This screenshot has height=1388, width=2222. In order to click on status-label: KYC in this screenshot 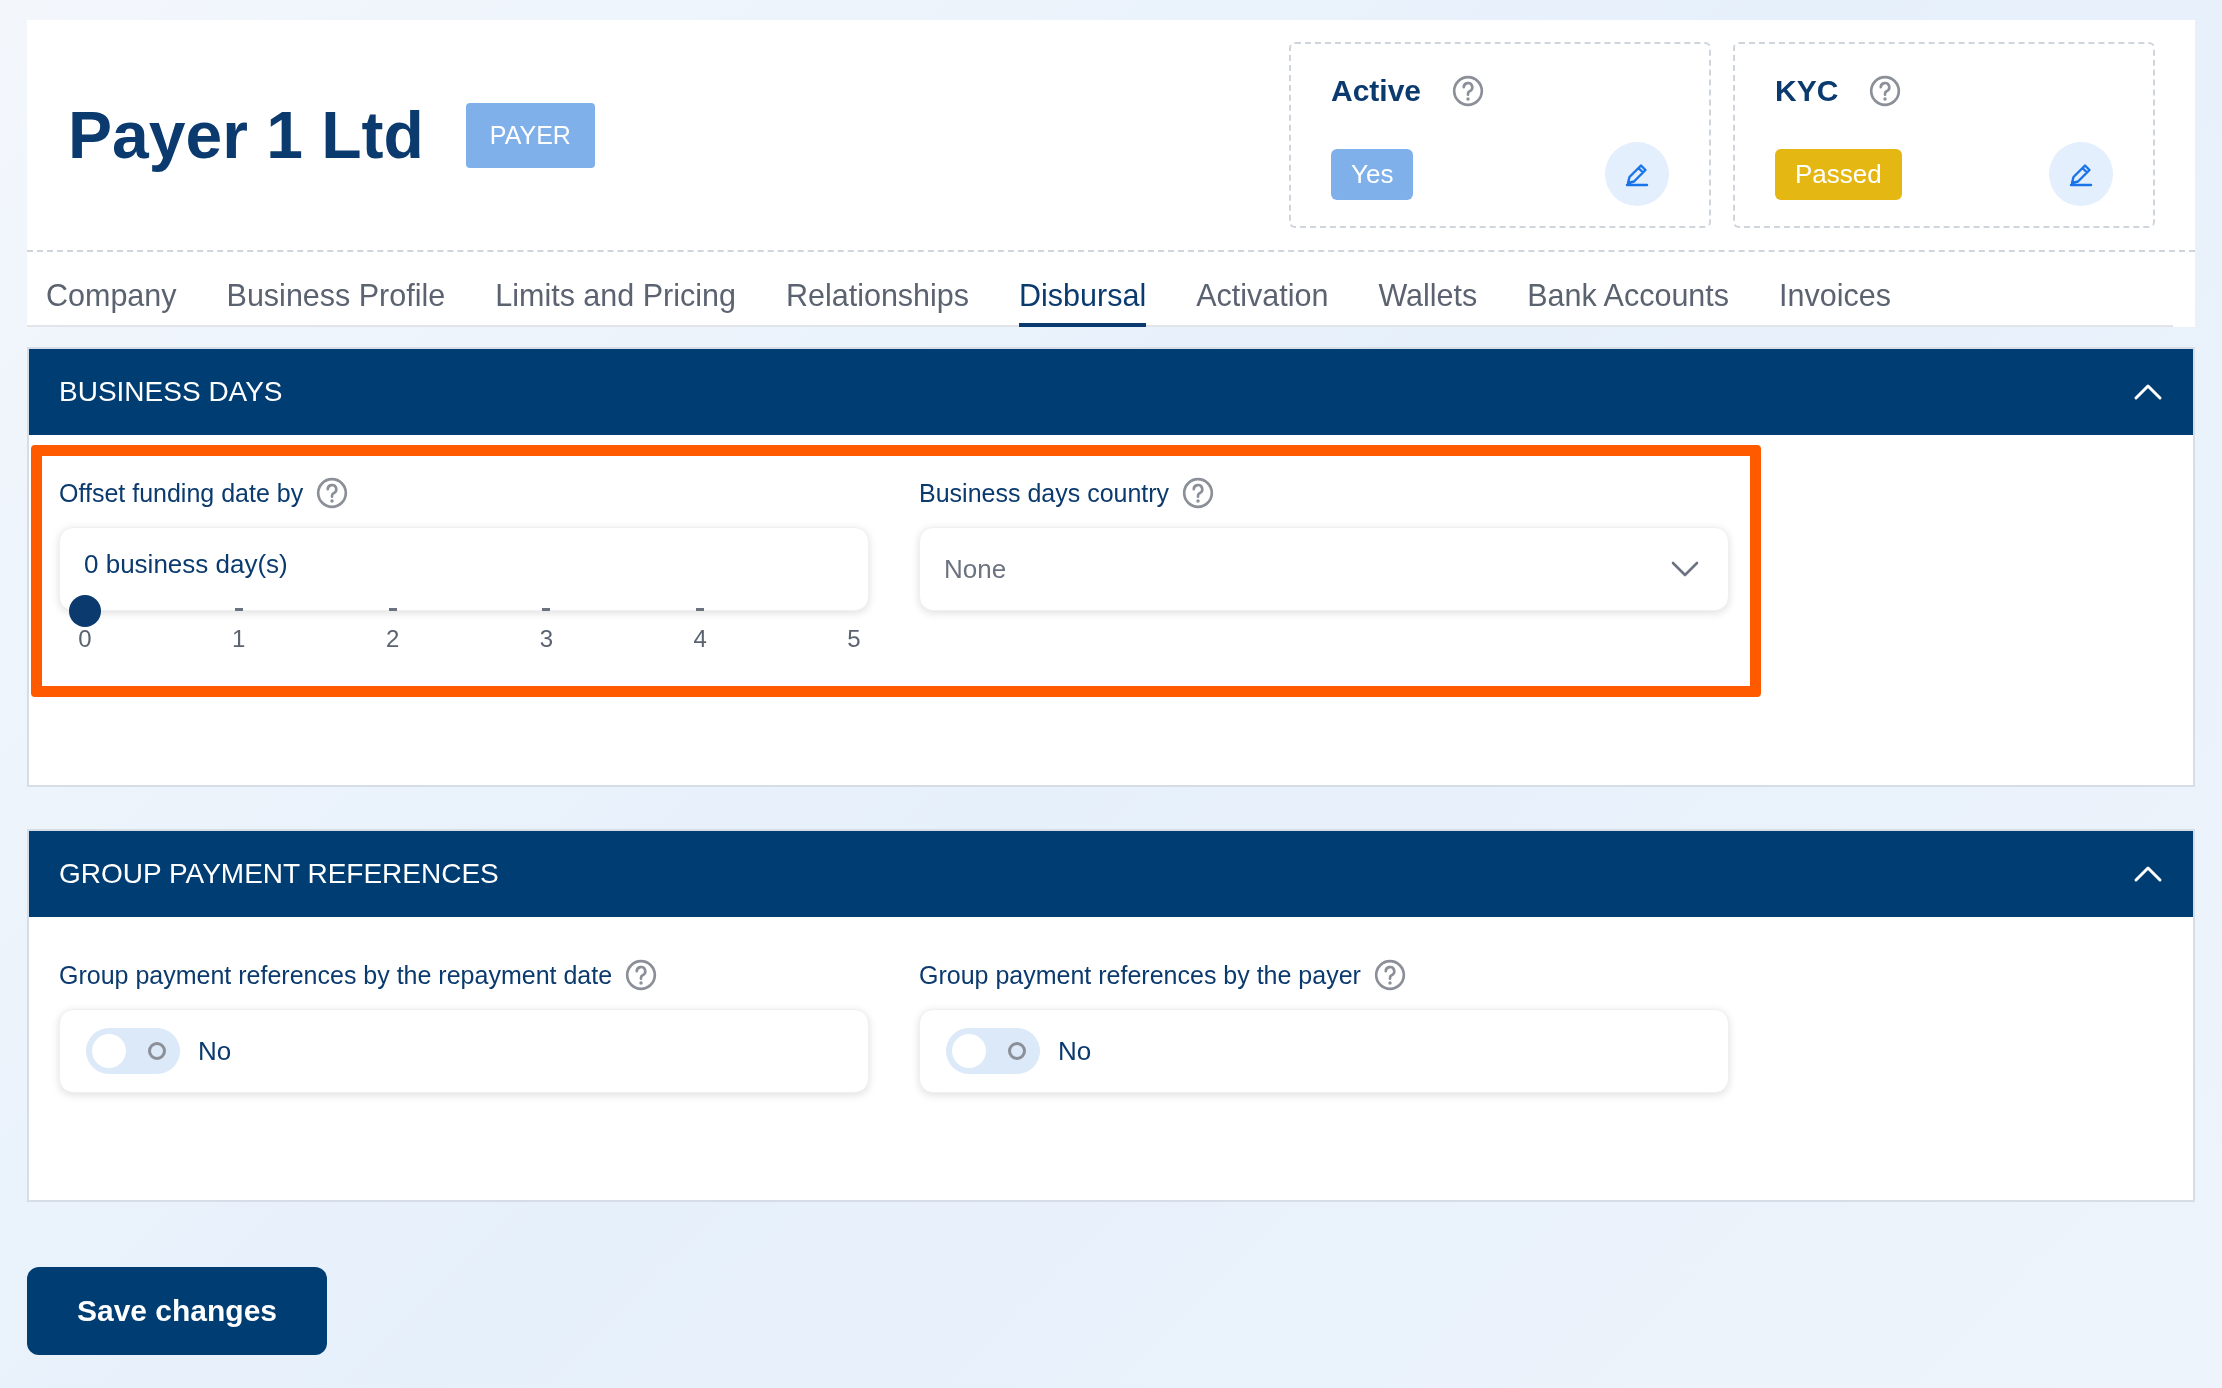, I will do `click(1807, 91)`.